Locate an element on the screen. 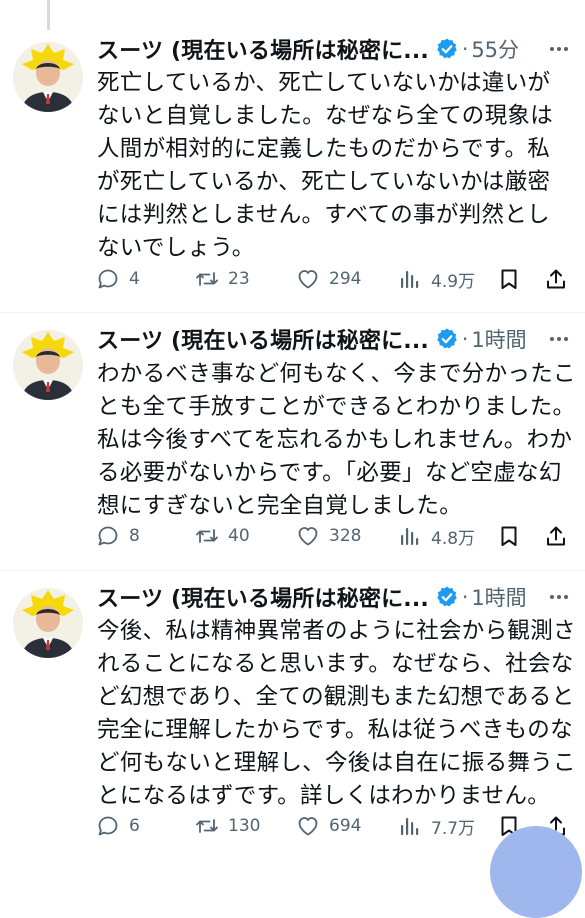  retweet-count: 40 is located at coordinates (239, 536).